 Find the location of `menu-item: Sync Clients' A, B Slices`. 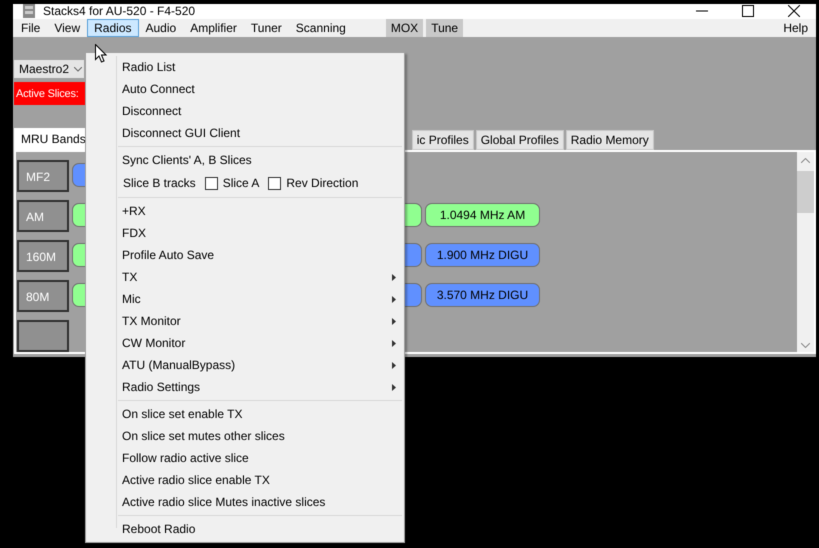

menu-item: Sync Clients' A, B Slices is located at coordinates (245, 160).